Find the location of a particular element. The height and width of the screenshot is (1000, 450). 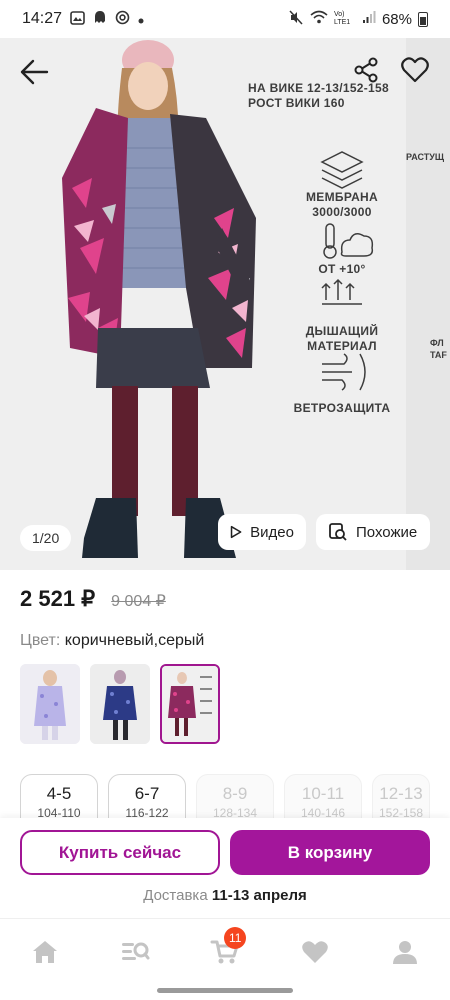

nav-profile is located at coordinates (405, 951).